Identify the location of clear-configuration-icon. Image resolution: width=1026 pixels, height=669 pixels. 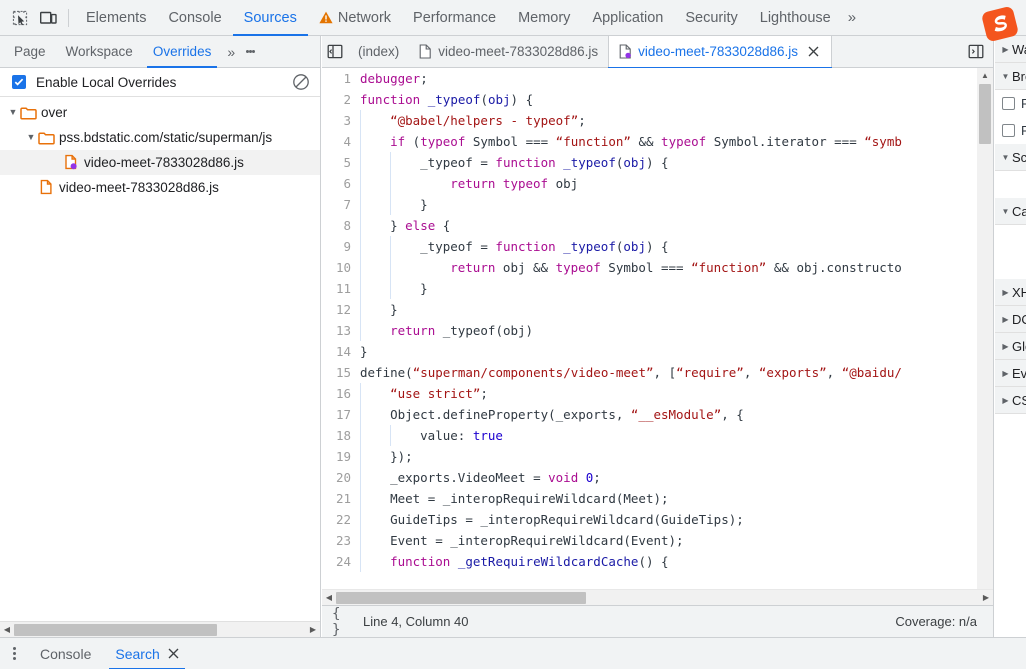
(301, 82).